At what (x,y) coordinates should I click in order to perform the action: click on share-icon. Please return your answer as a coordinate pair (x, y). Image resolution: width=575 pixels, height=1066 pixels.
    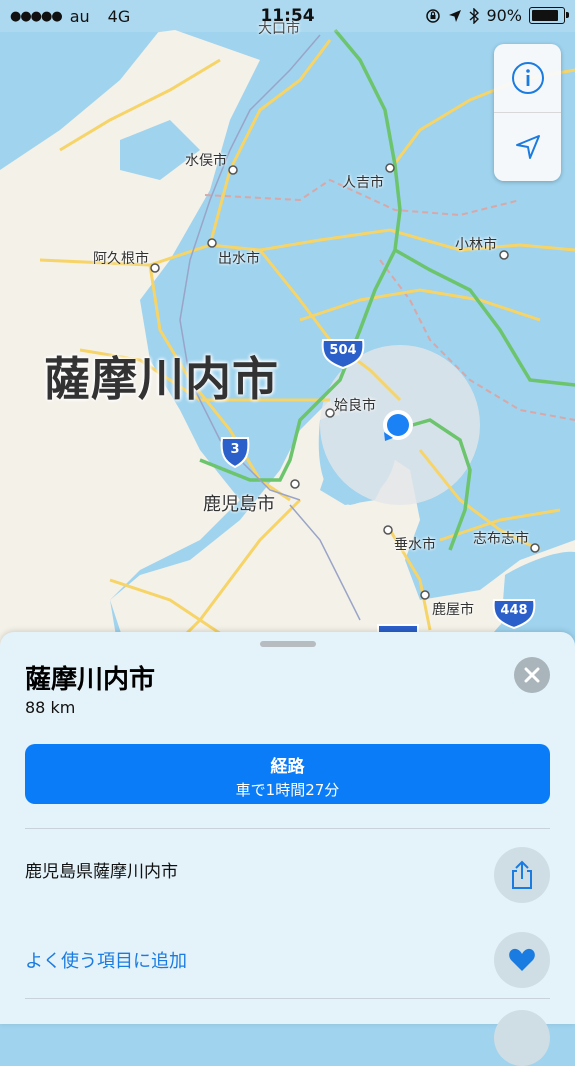
    Looking at the image, I should click on (522, 874).